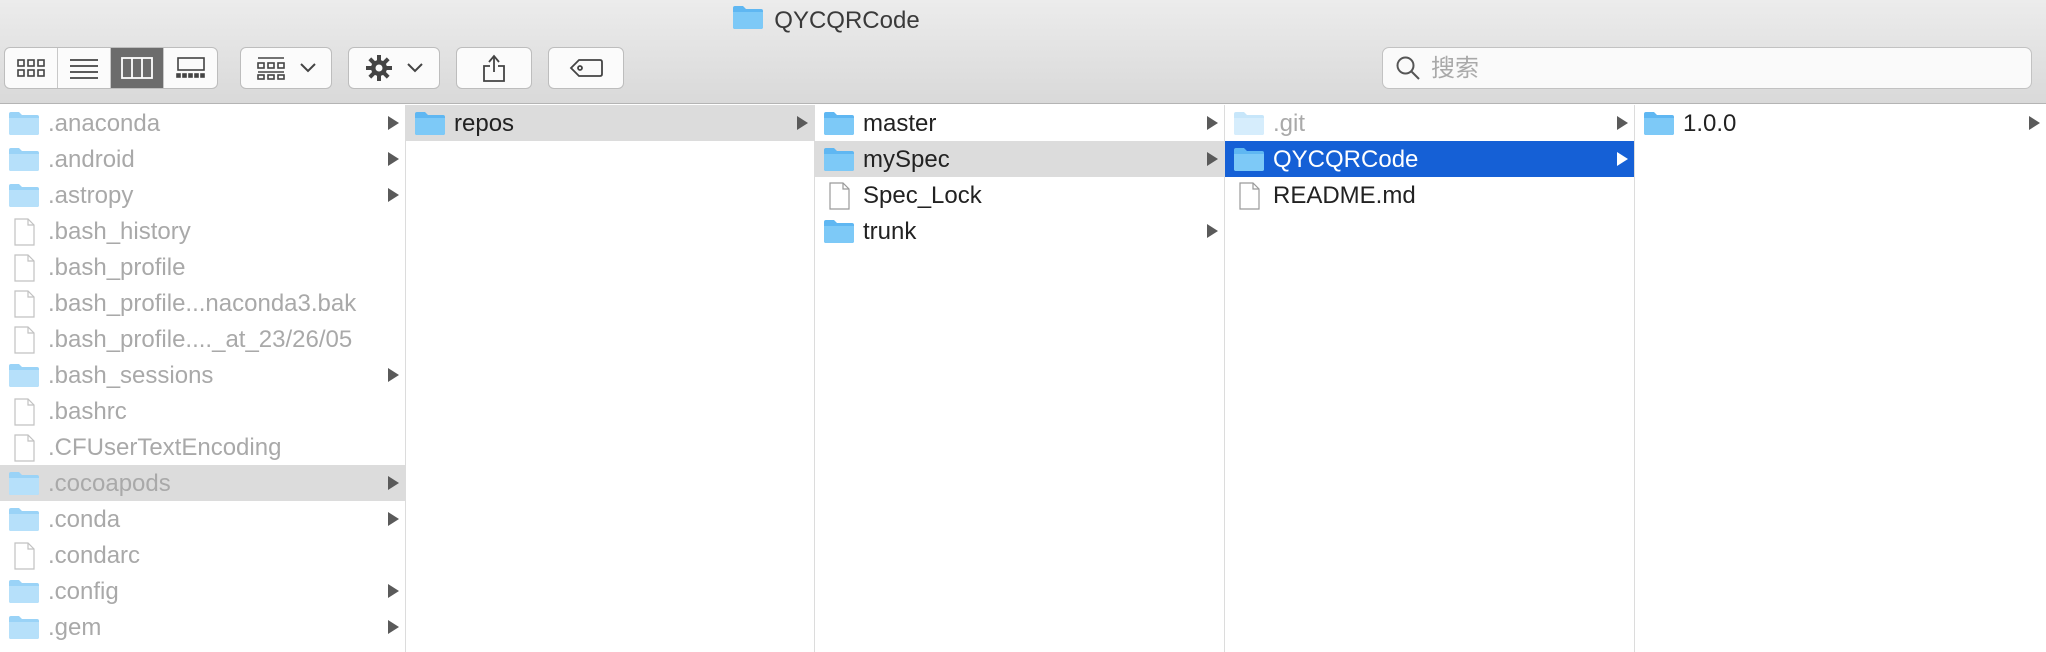  I want to click on search-icon, so click(1408, 68).